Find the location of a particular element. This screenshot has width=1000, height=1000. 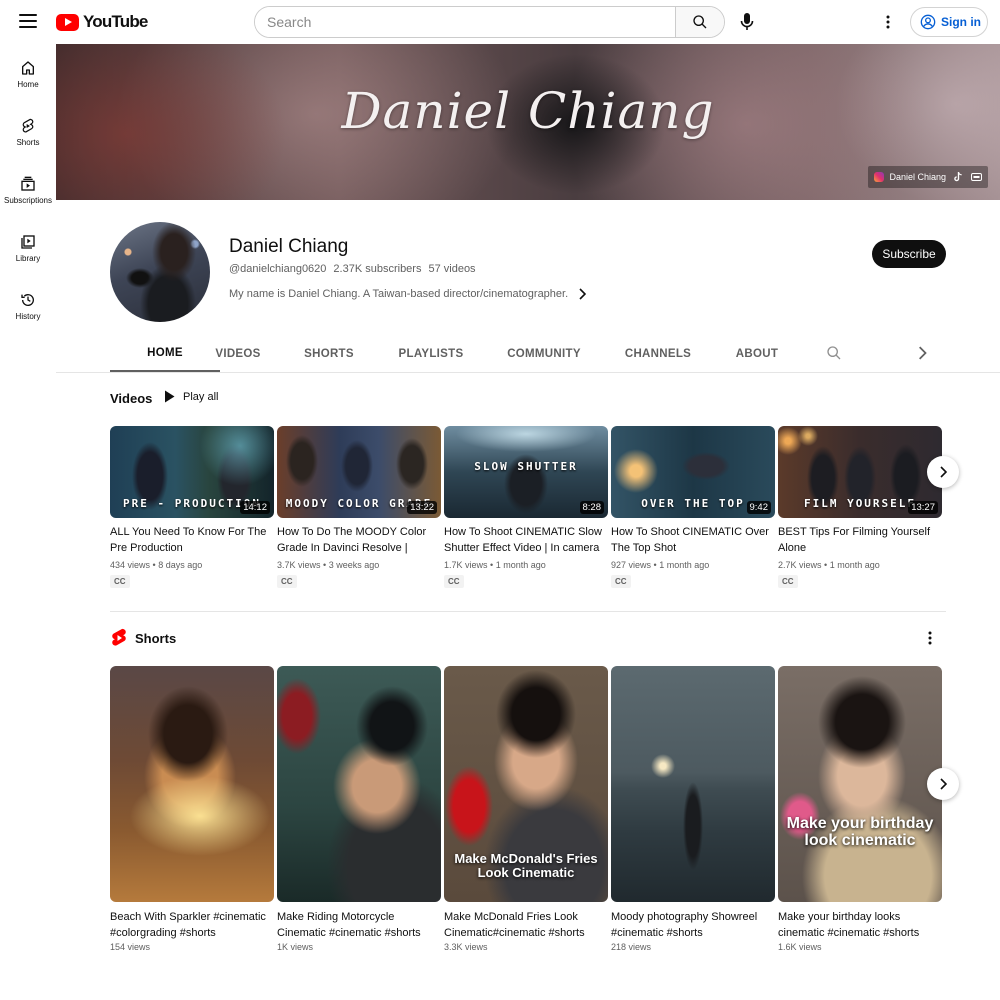

search-input is located at coordinates (465, 22).